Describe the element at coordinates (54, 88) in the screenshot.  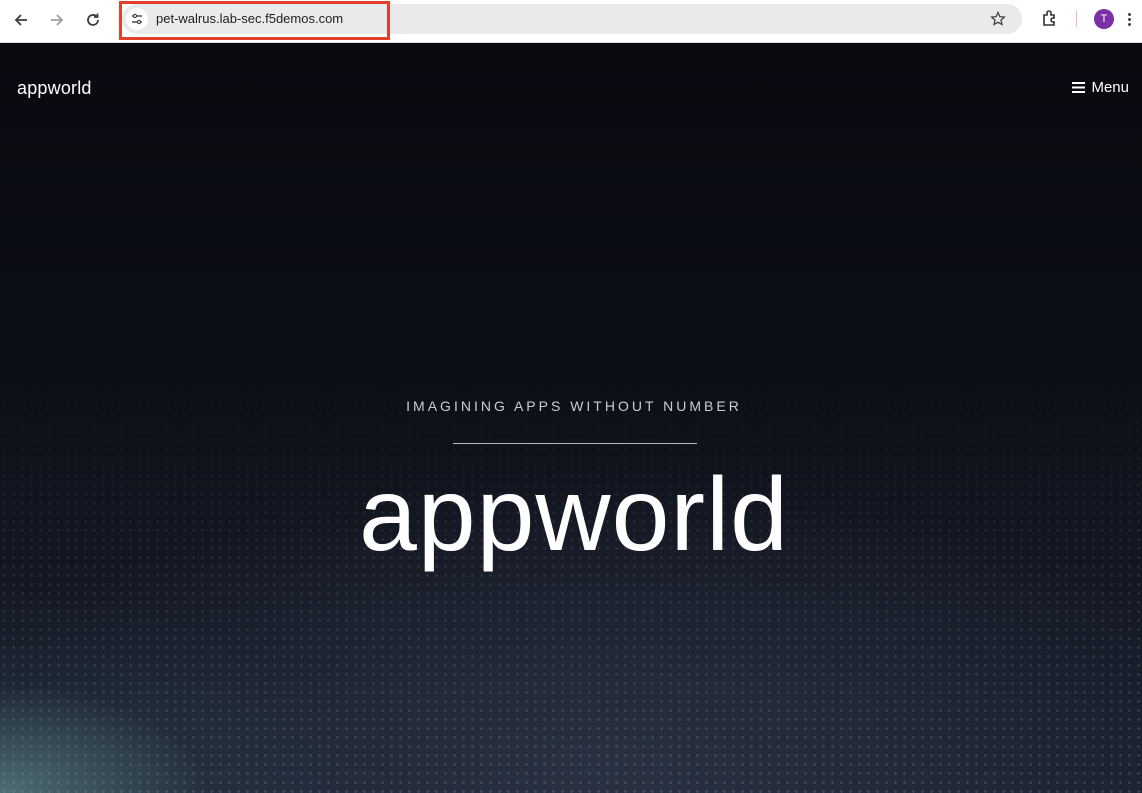
I see `site-logo: appworld` at that location.